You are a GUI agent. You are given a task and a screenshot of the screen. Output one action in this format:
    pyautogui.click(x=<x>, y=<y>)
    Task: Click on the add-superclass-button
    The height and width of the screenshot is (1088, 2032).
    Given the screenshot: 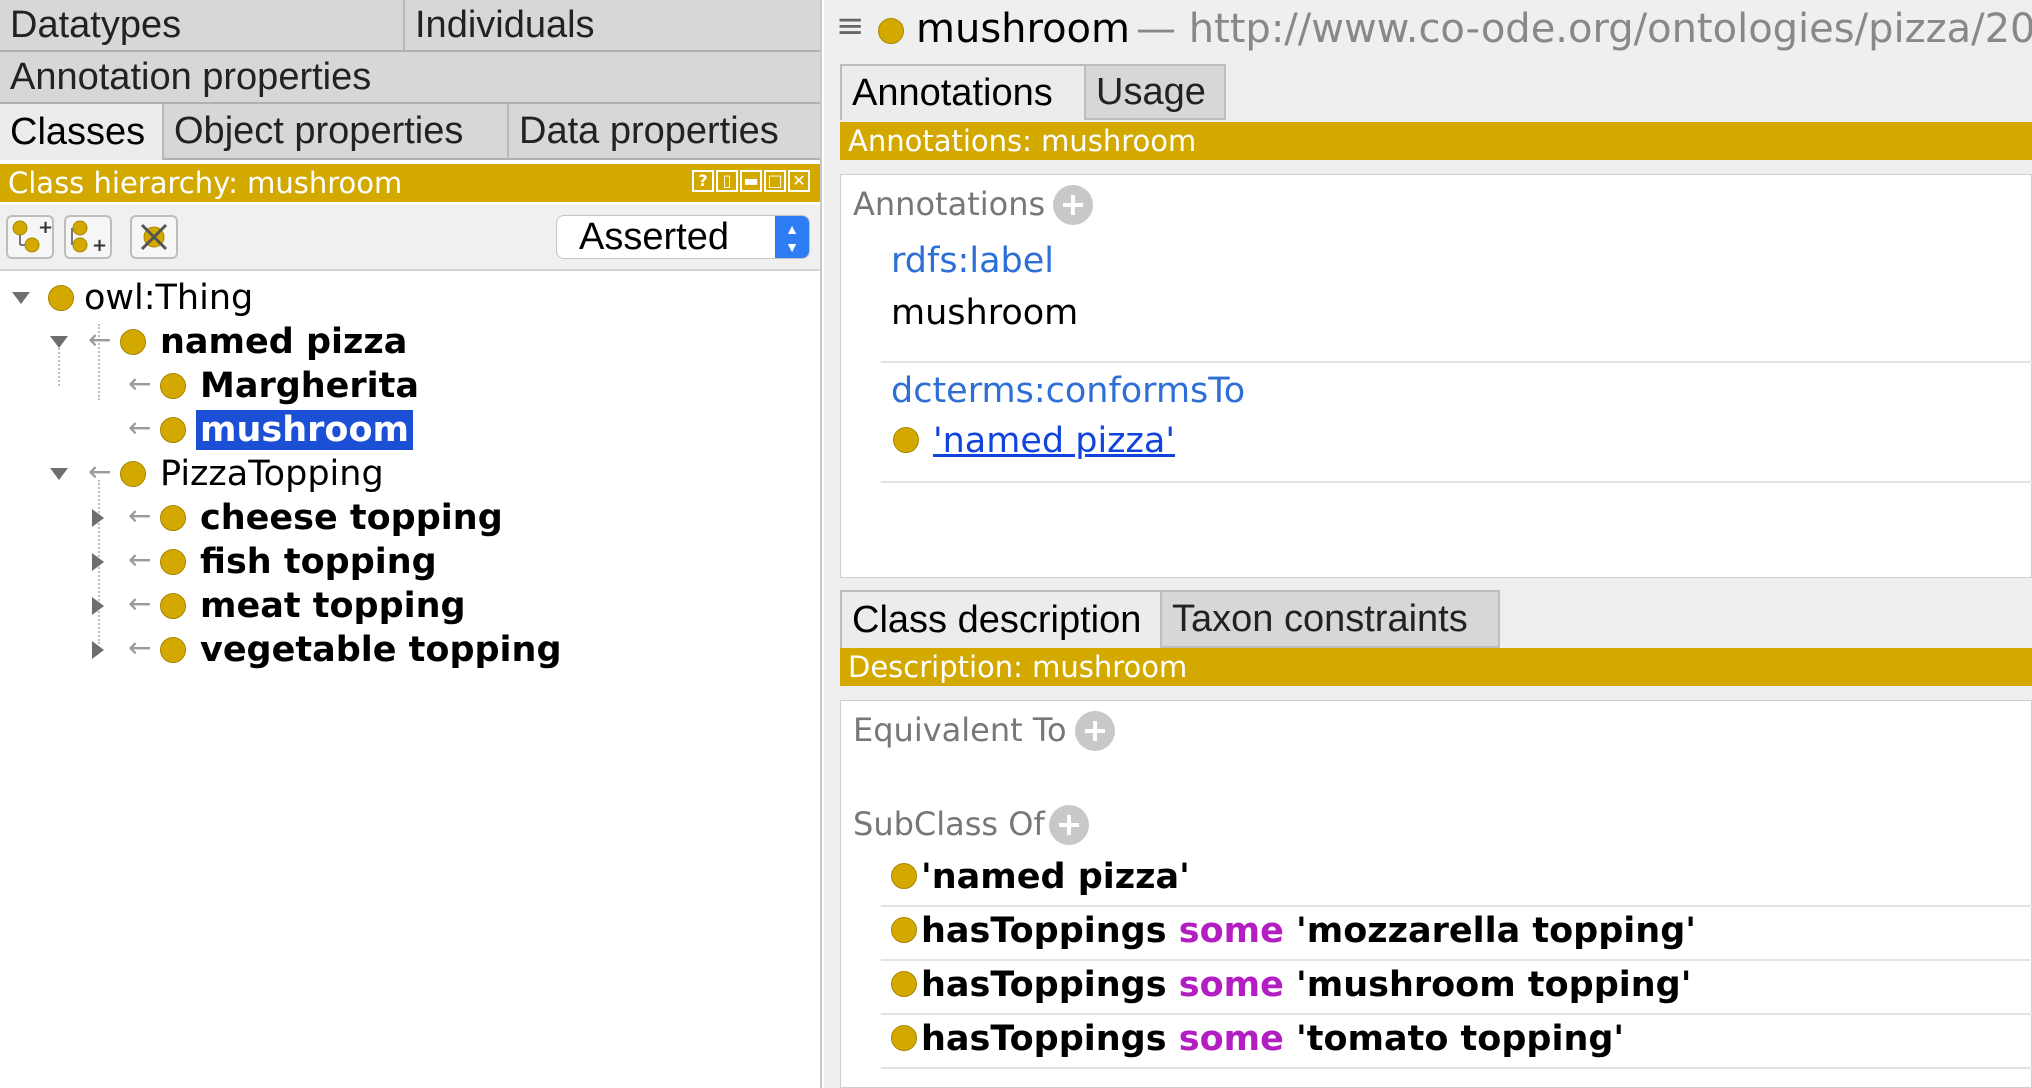 What is the action you would take?
    pyautogui.click(x=1069, y=825)
    